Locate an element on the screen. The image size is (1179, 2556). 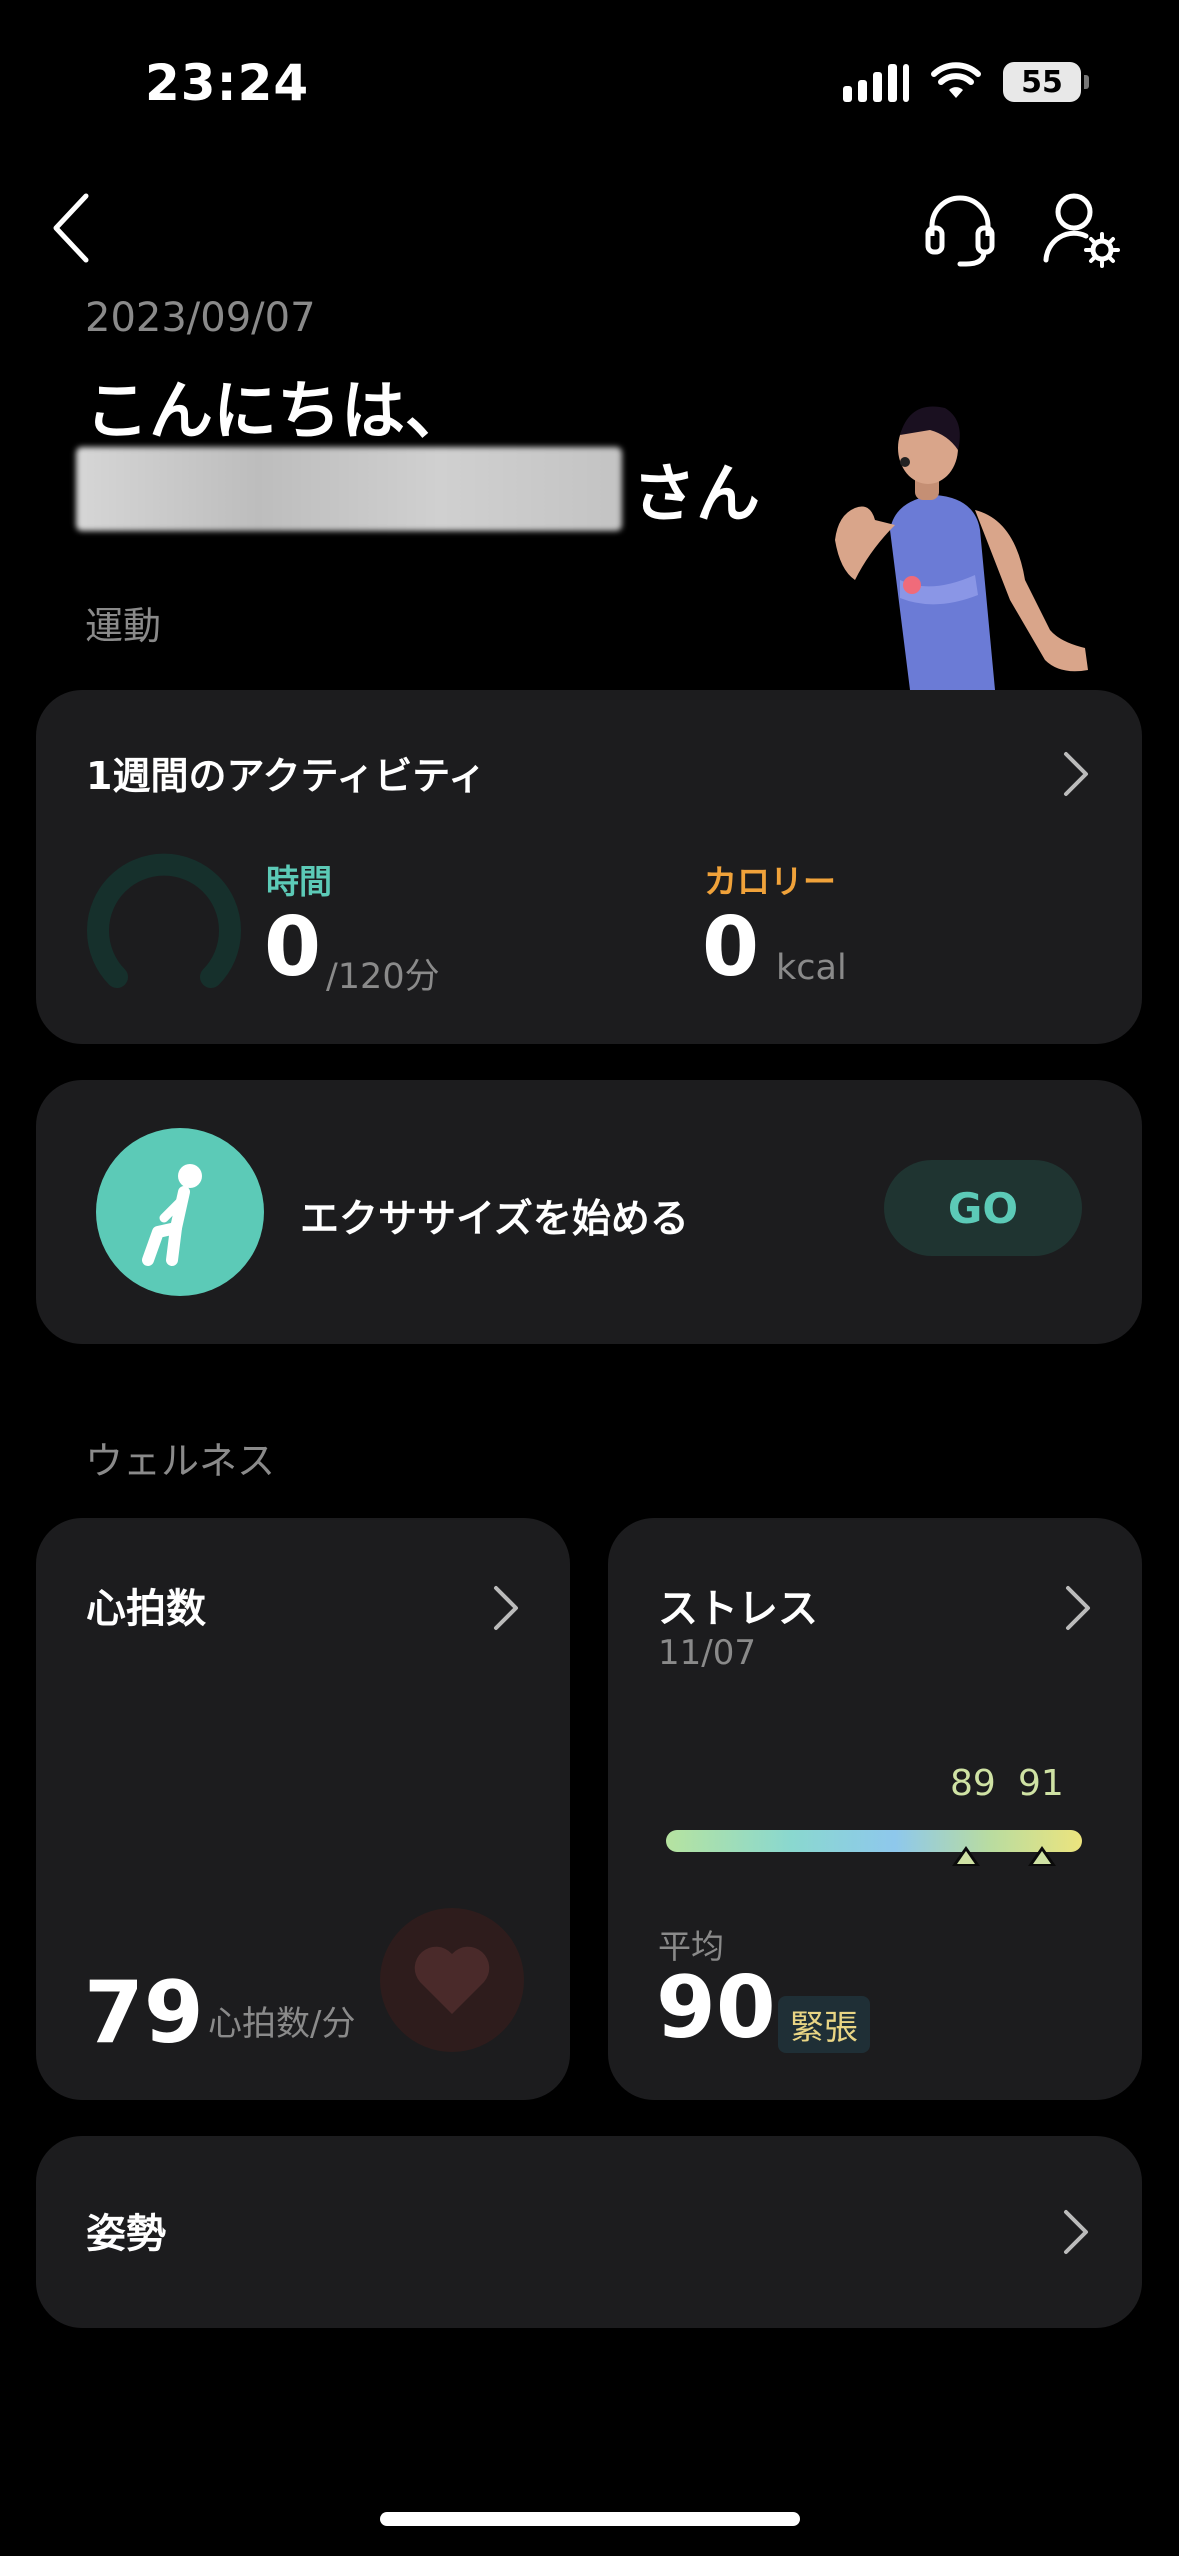
stress-marker-min: 89 is located at coordinates (973, 1783).